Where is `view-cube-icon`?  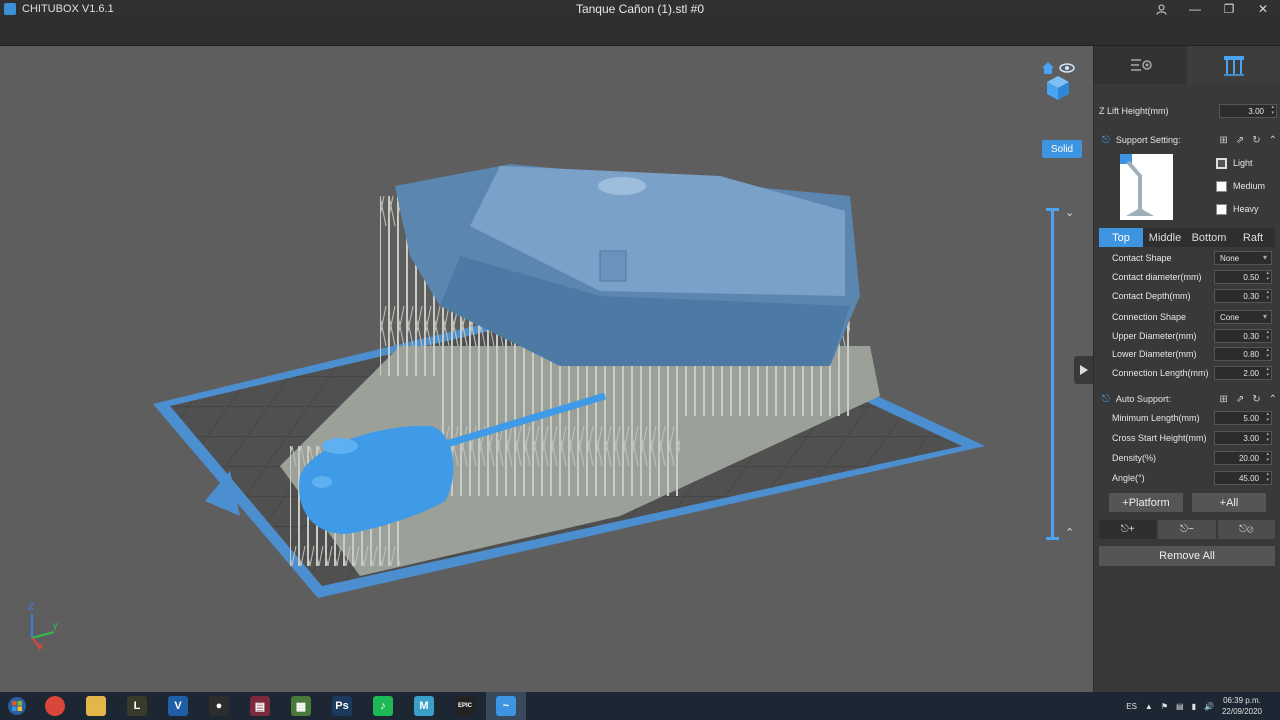 view-cube-icon is located at coordinates (1058, 80).